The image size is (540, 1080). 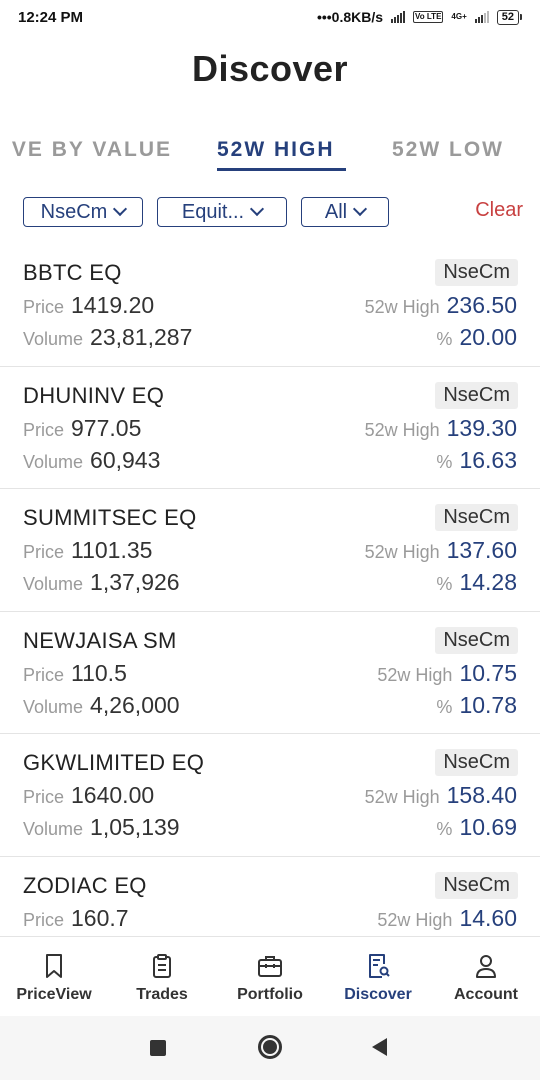 I want to click on net-speed: 0.8KB/s, so click(x=357, y=17).